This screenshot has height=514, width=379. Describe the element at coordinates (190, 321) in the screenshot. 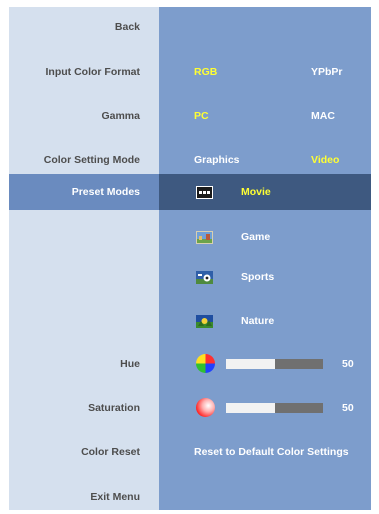

I see `preset-item-nature: Nature` at that location.